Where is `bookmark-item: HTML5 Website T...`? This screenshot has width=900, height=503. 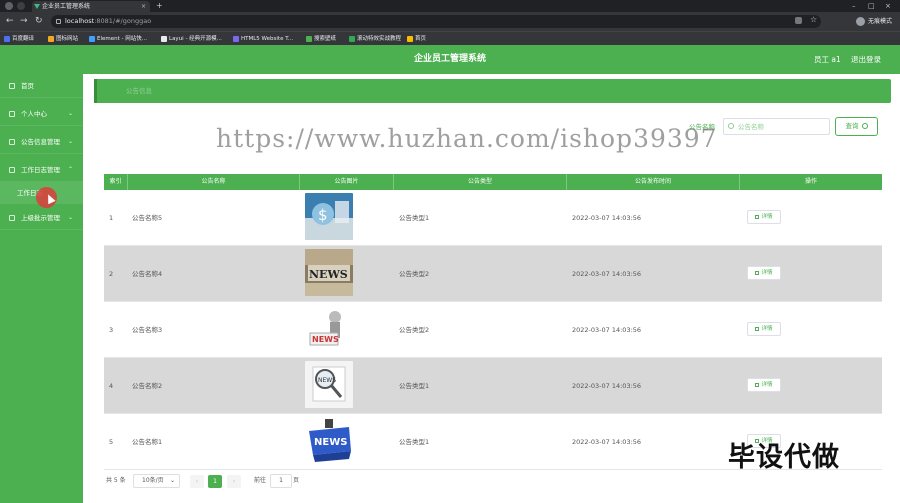
bookmark-item: HTML5 Website T... is located at coordinates (263, 39).